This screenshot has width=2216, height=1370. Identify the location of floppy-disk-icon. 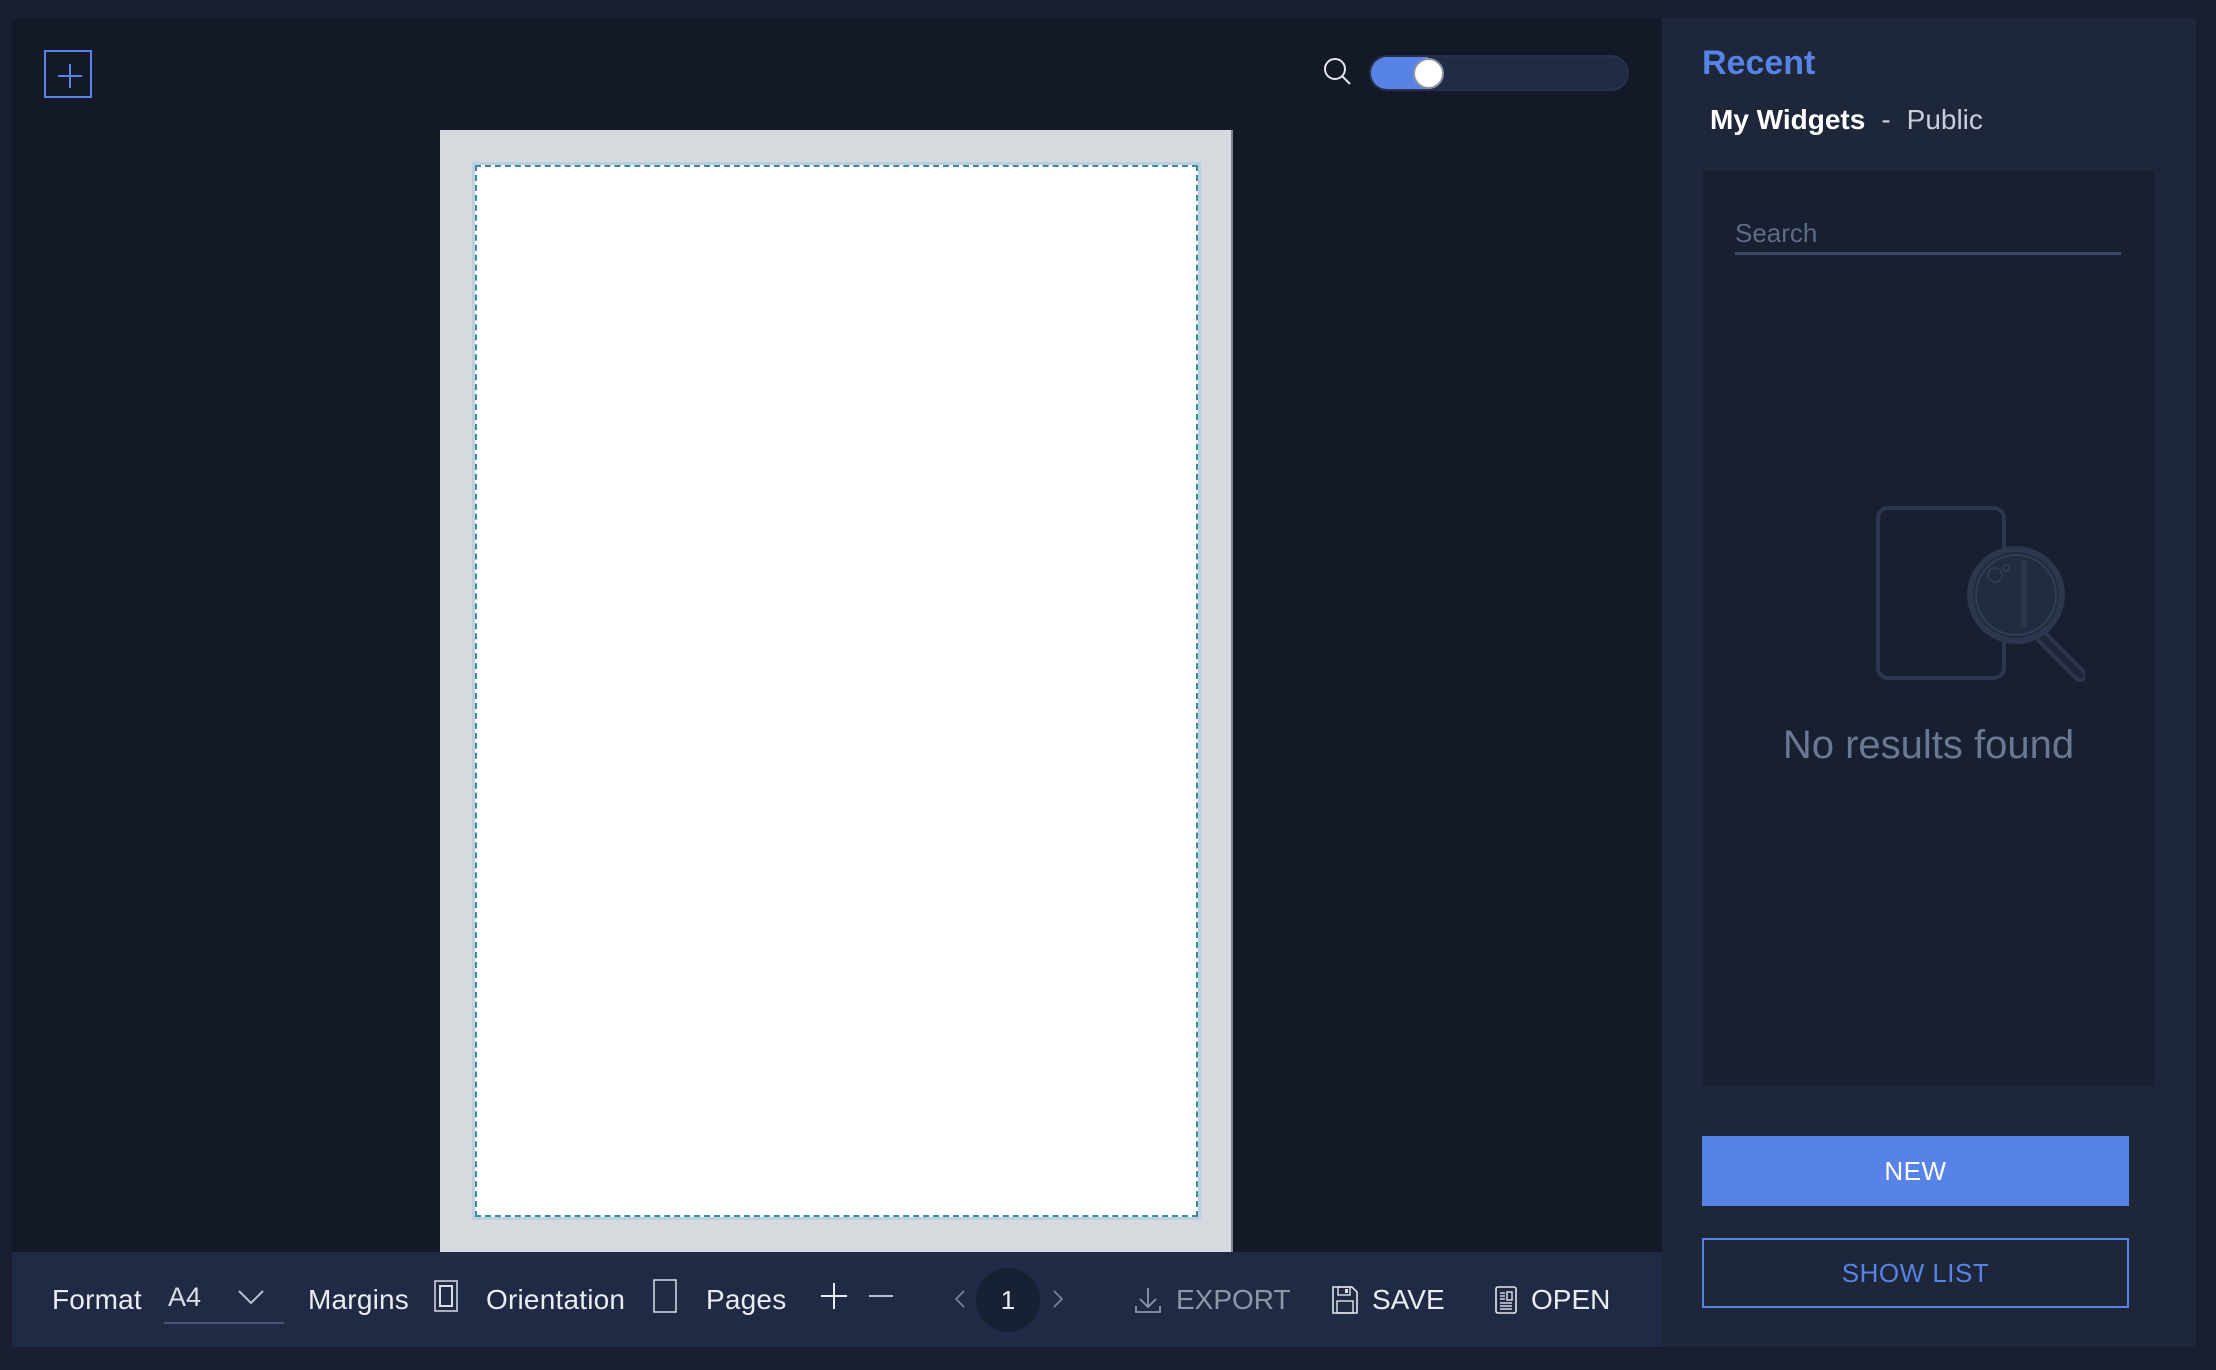
(1345, 1299).